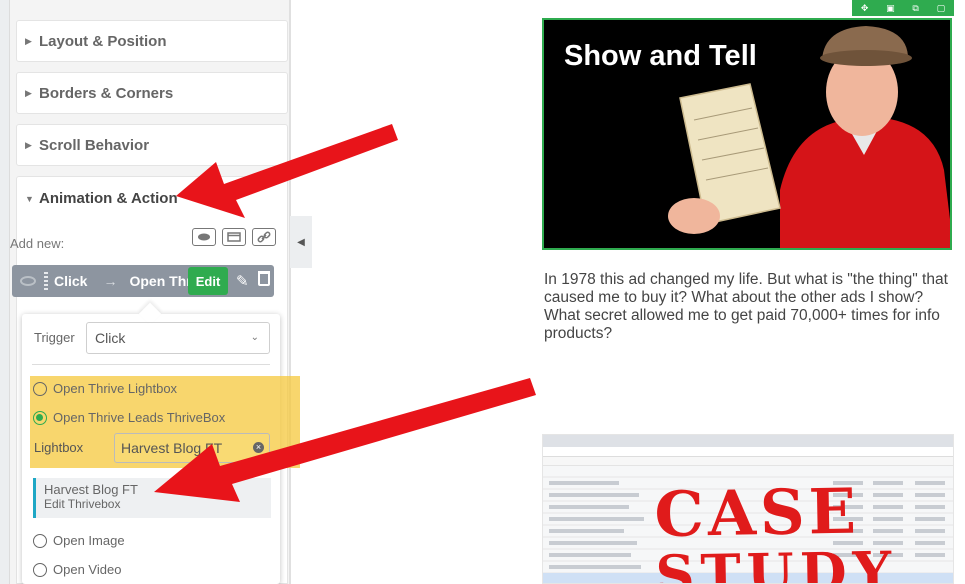  I want to click on caret-left-icon: ◀, so click(301, 242).